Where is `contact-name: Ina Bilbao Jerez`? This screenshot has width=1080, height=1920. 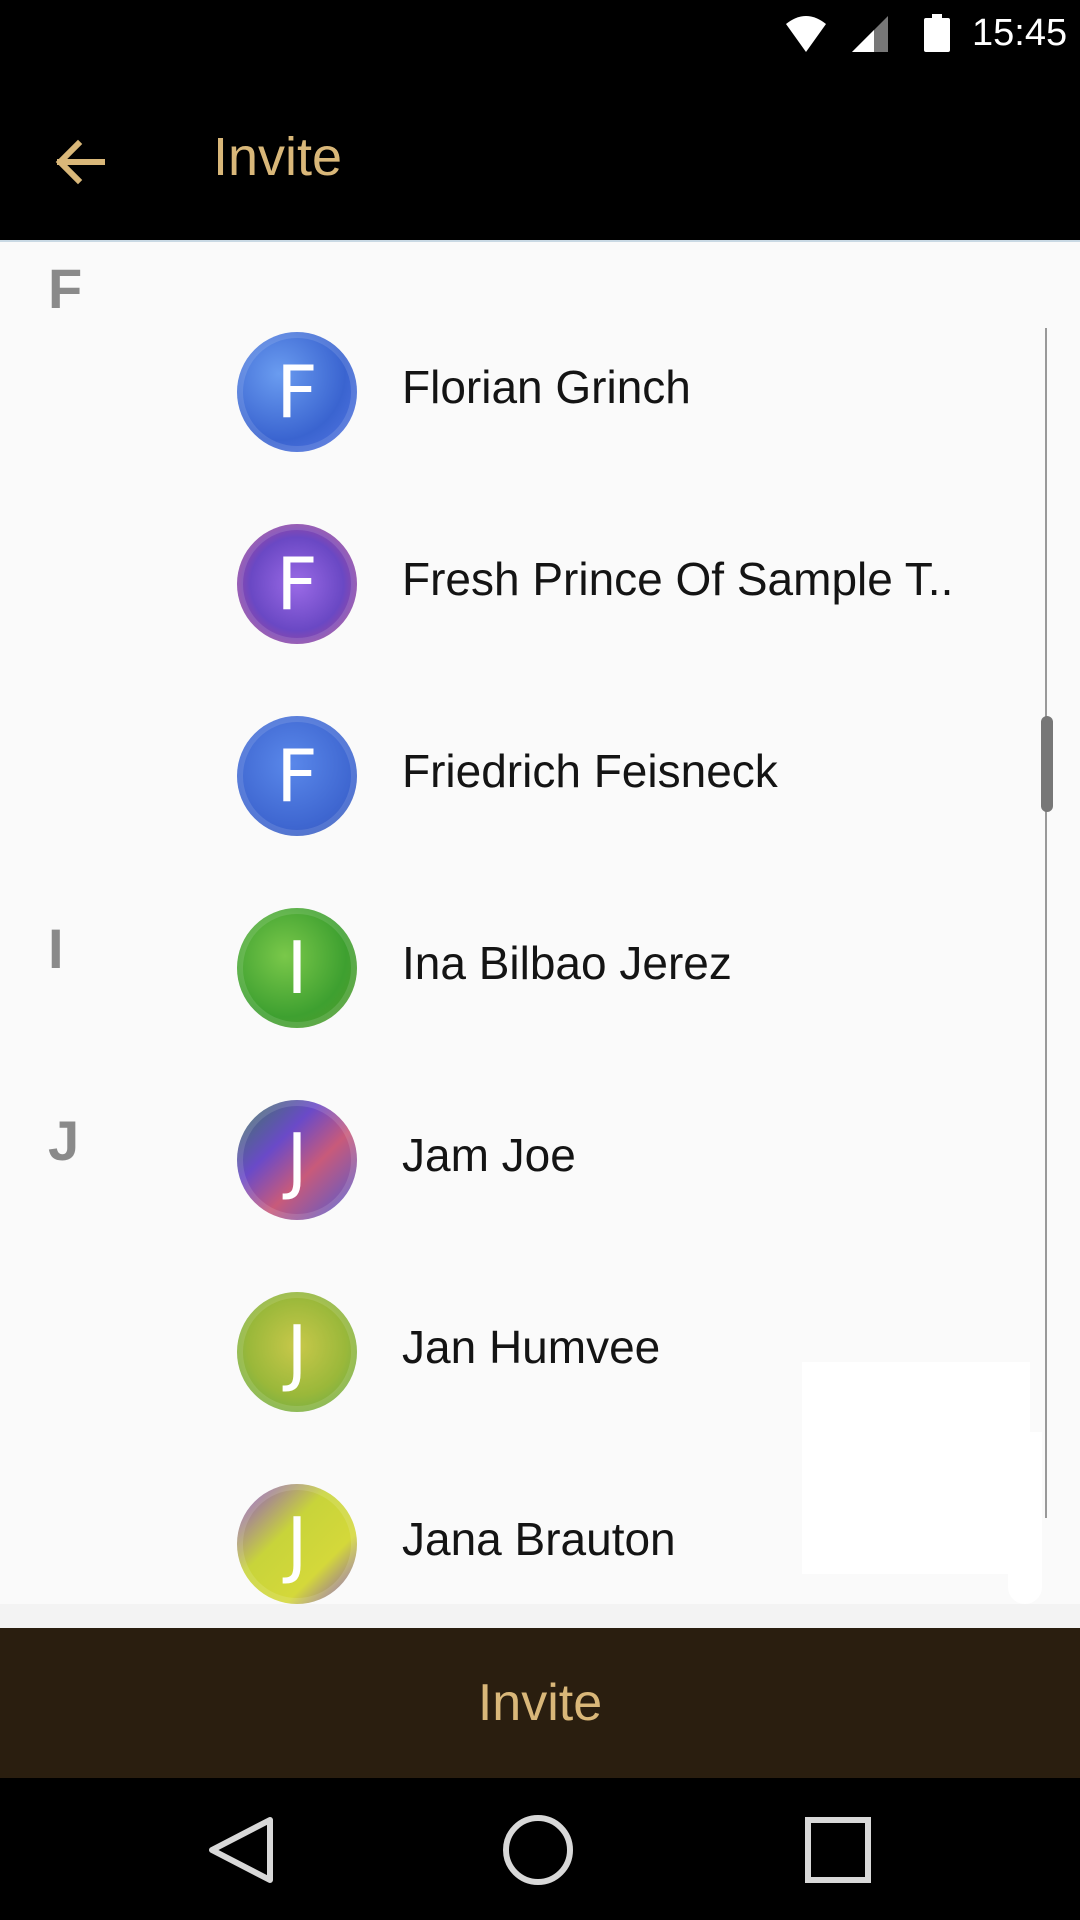 contact-name: Ina Bilbao Jerez is located at coordinates (567, 963).